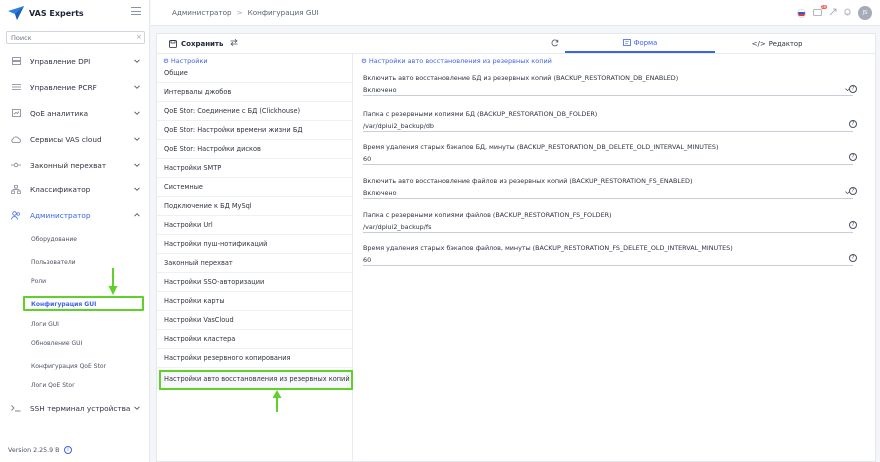 The height and width of the screenshot is (462, 880). I want to click on language-flag-icon, so click(801, 13).